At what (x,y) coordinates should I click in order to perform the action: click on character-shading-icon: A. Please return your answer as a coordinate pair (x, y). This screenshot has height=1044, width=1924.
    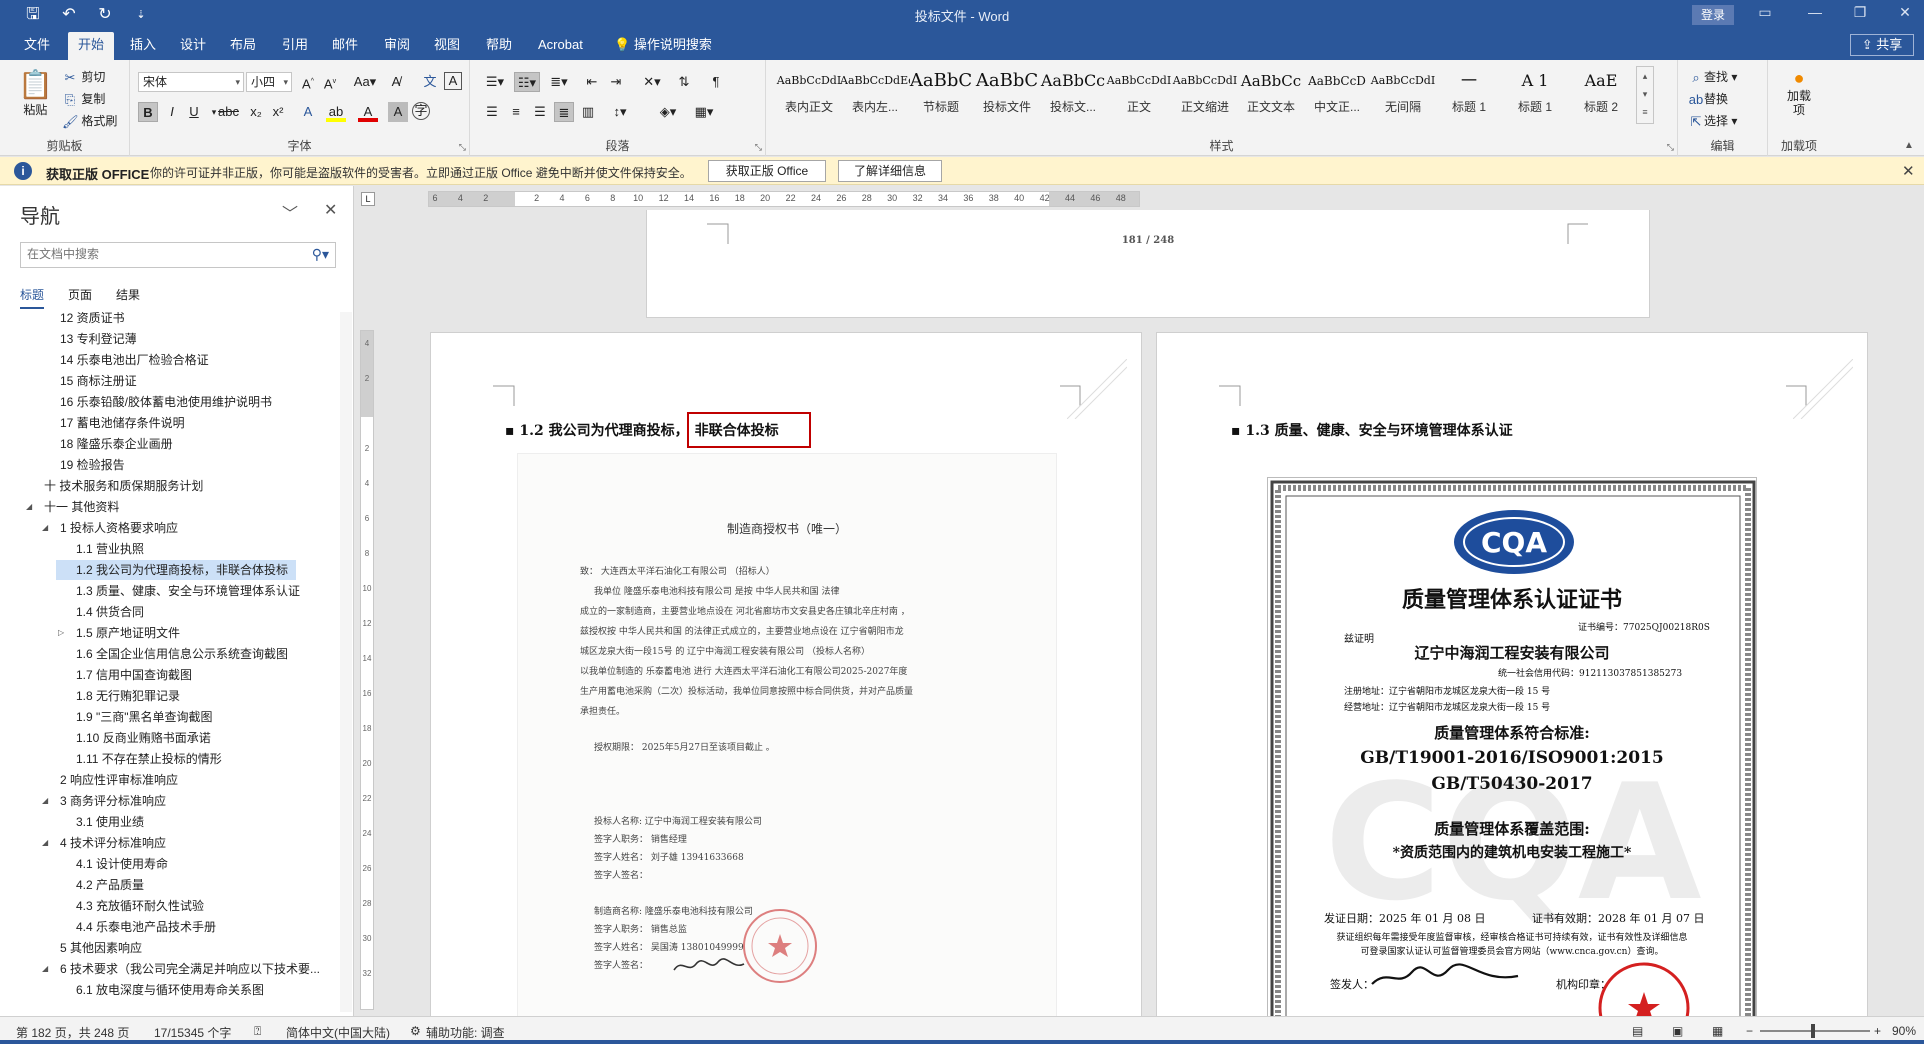
    Looking at the image, I should click on (398, 112).